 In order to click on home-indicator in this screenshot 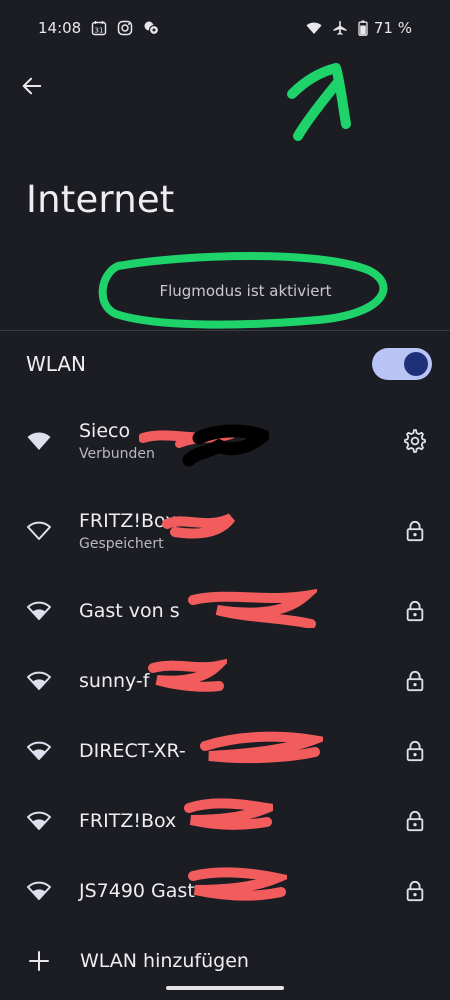, I will do `click(225, 988)`.